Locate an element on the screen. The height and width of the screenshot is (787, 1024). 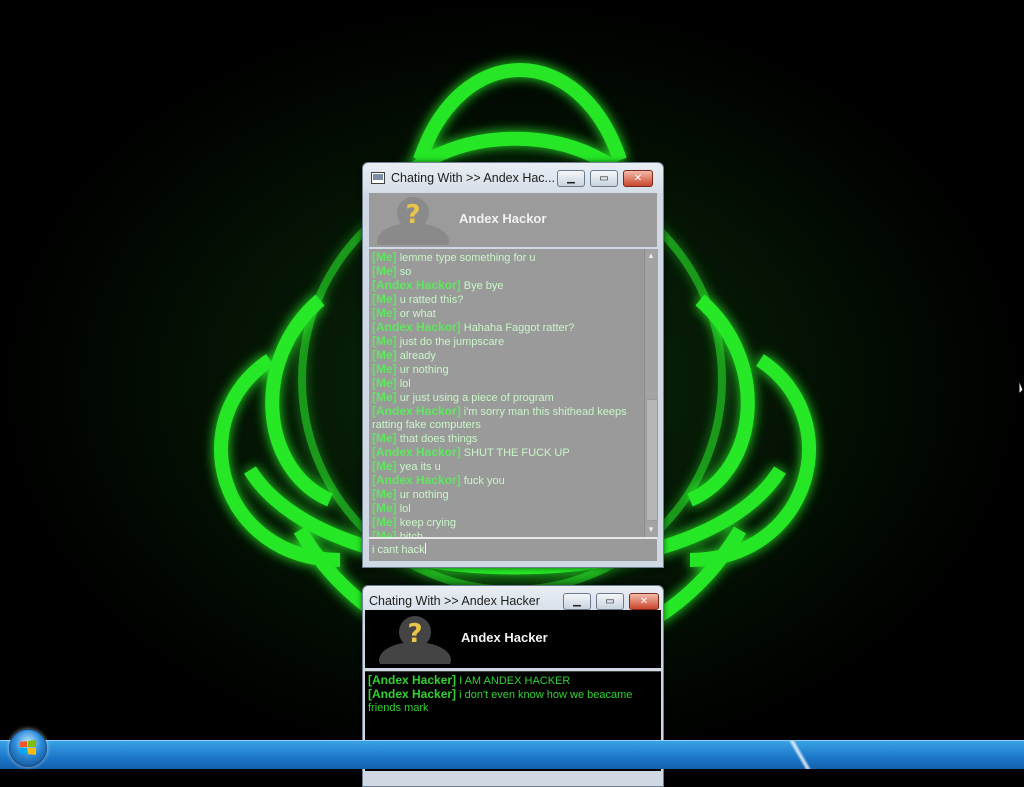
contact-name: Andex Hackor is located at coordinates (503, 218).